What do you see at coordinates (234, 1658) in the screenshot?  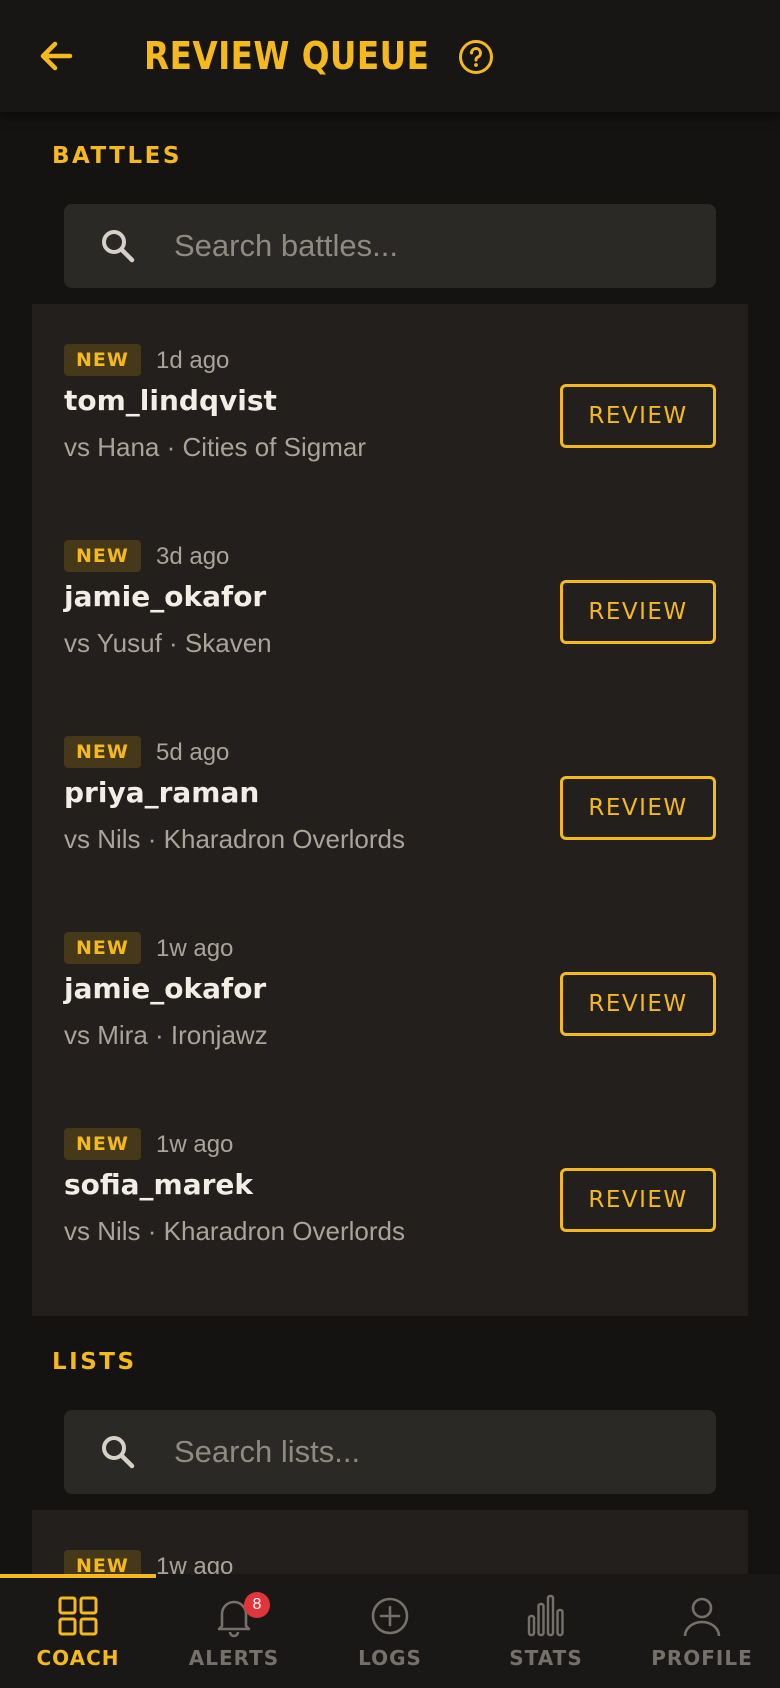 I see `nav-label: ALERTS` at bounding box center [234, 1658].